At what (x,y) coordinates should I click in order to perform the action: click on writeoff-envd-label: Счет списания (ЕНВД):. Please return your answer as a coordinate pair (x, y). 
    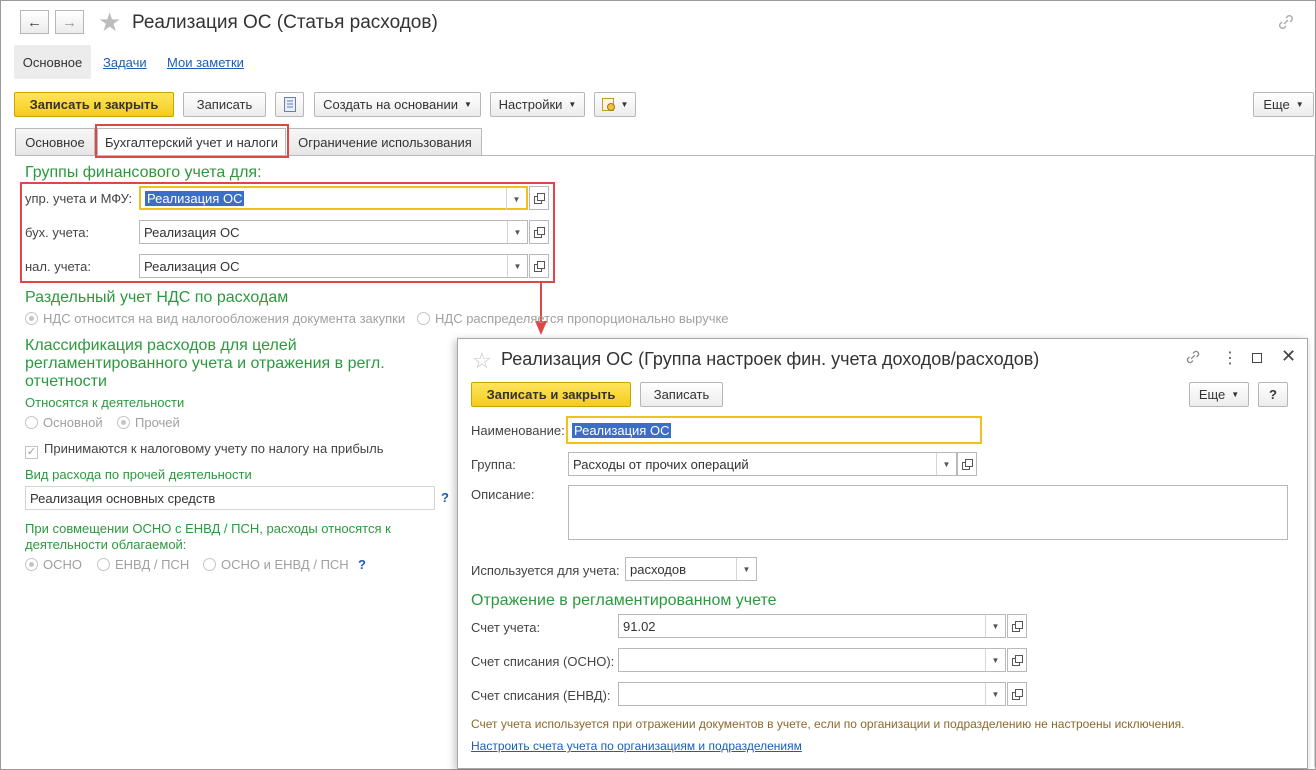
    Looking at the image, I should click on (541, 695).